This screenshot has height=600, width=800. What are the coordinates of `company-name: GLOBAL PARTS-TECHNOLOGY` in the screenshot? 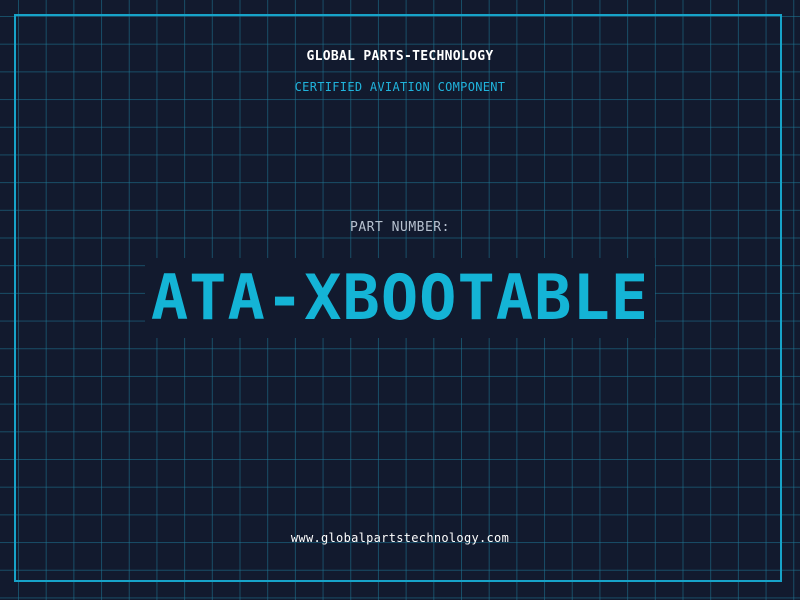 It's located at (400, 56).